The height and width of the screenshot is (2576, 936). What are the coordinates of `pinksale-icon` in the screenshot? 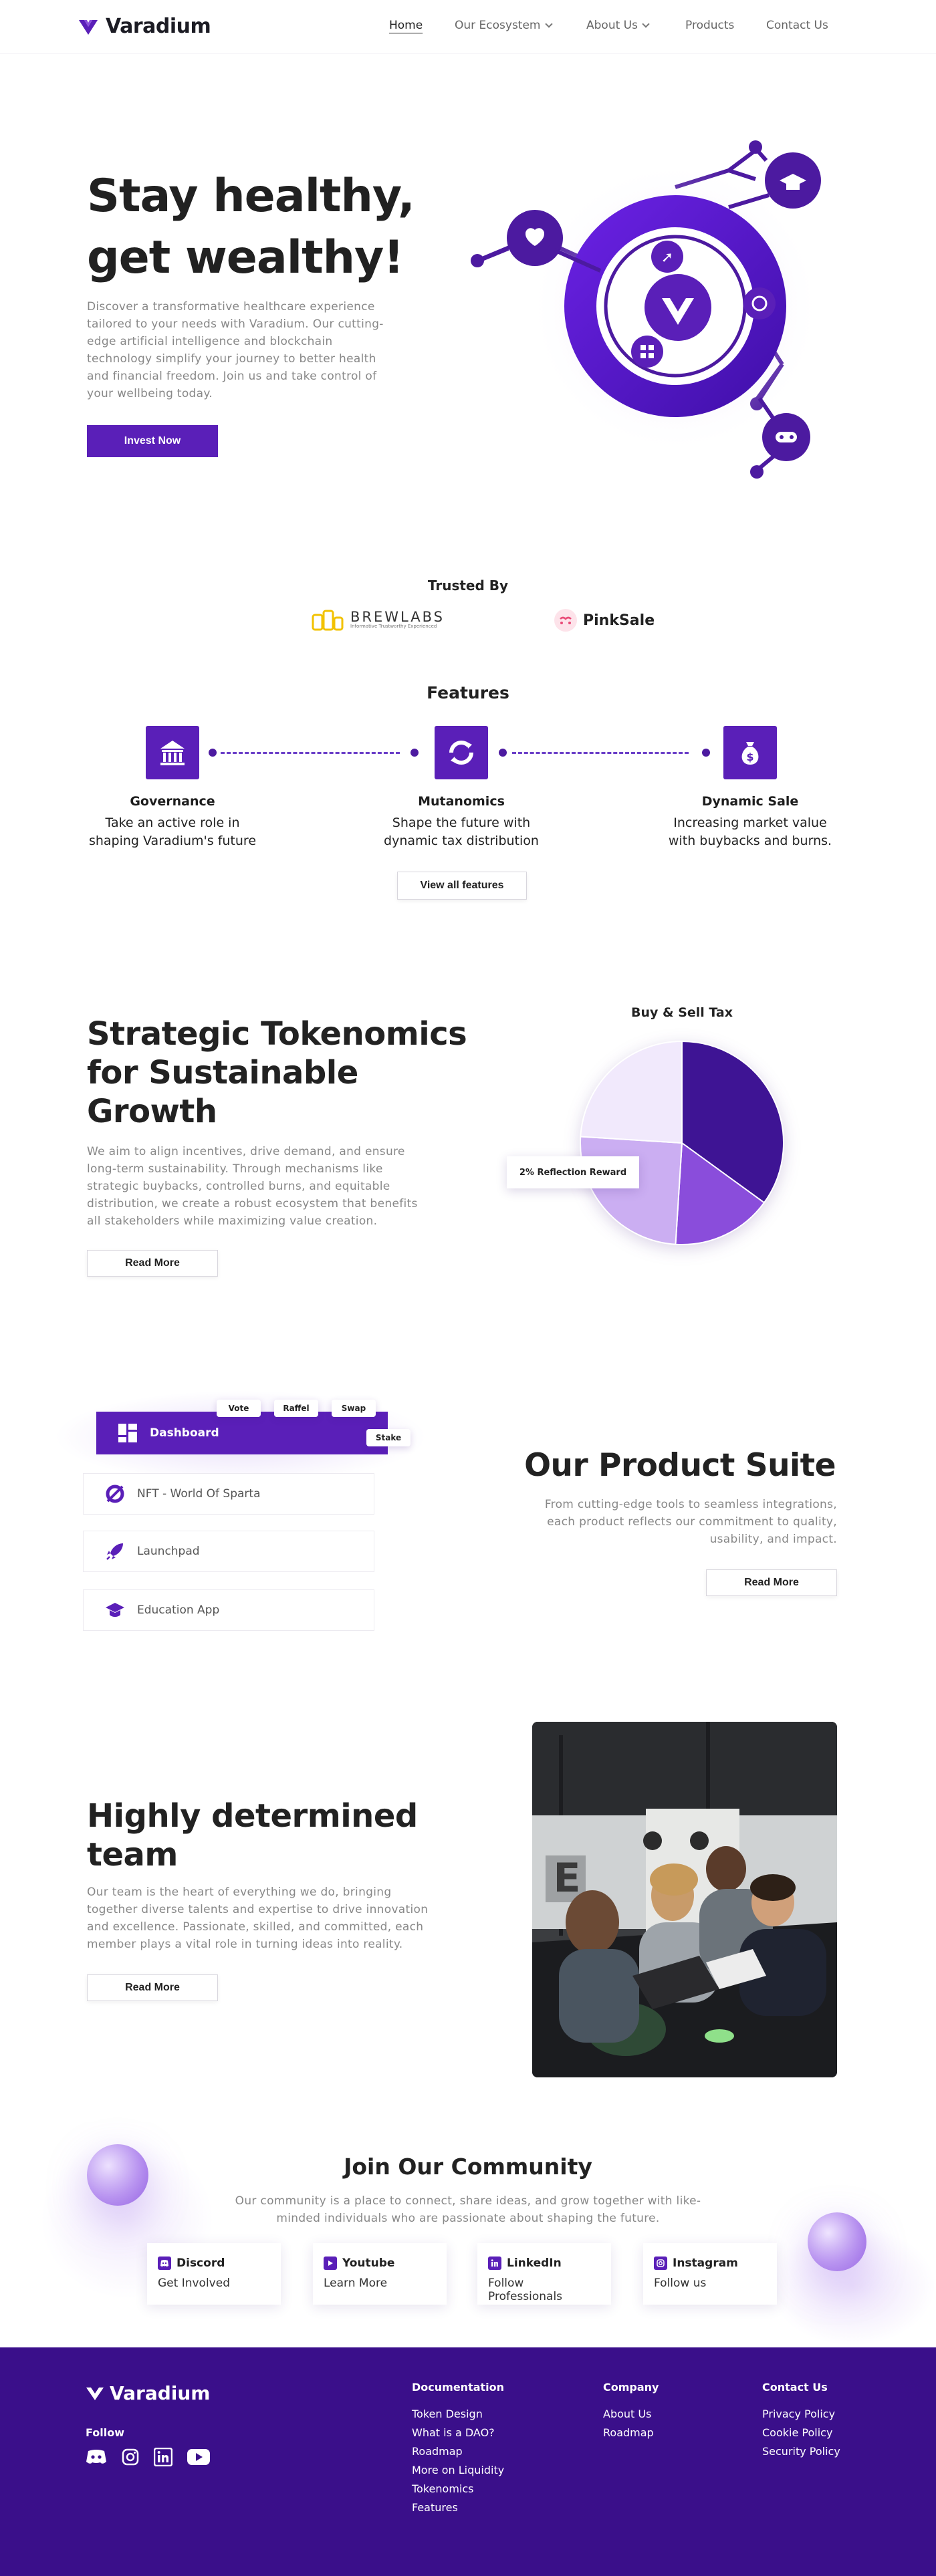 It's located at (565, 621).